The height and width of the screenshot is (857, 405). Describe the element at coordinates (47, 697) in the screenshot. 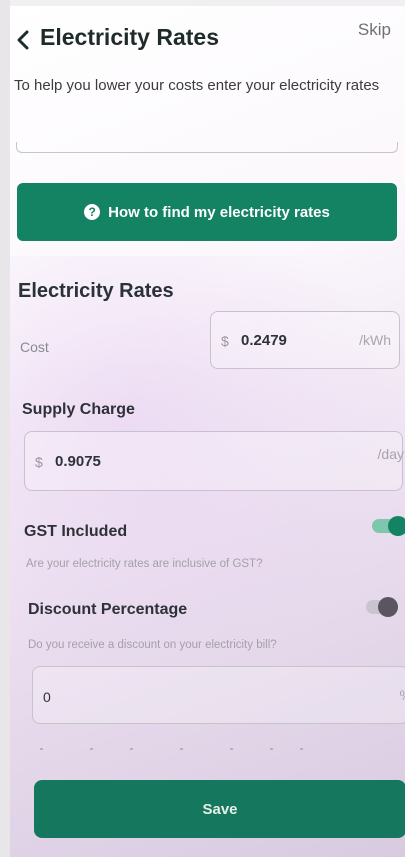

I see `discount-value: 0` at that location.